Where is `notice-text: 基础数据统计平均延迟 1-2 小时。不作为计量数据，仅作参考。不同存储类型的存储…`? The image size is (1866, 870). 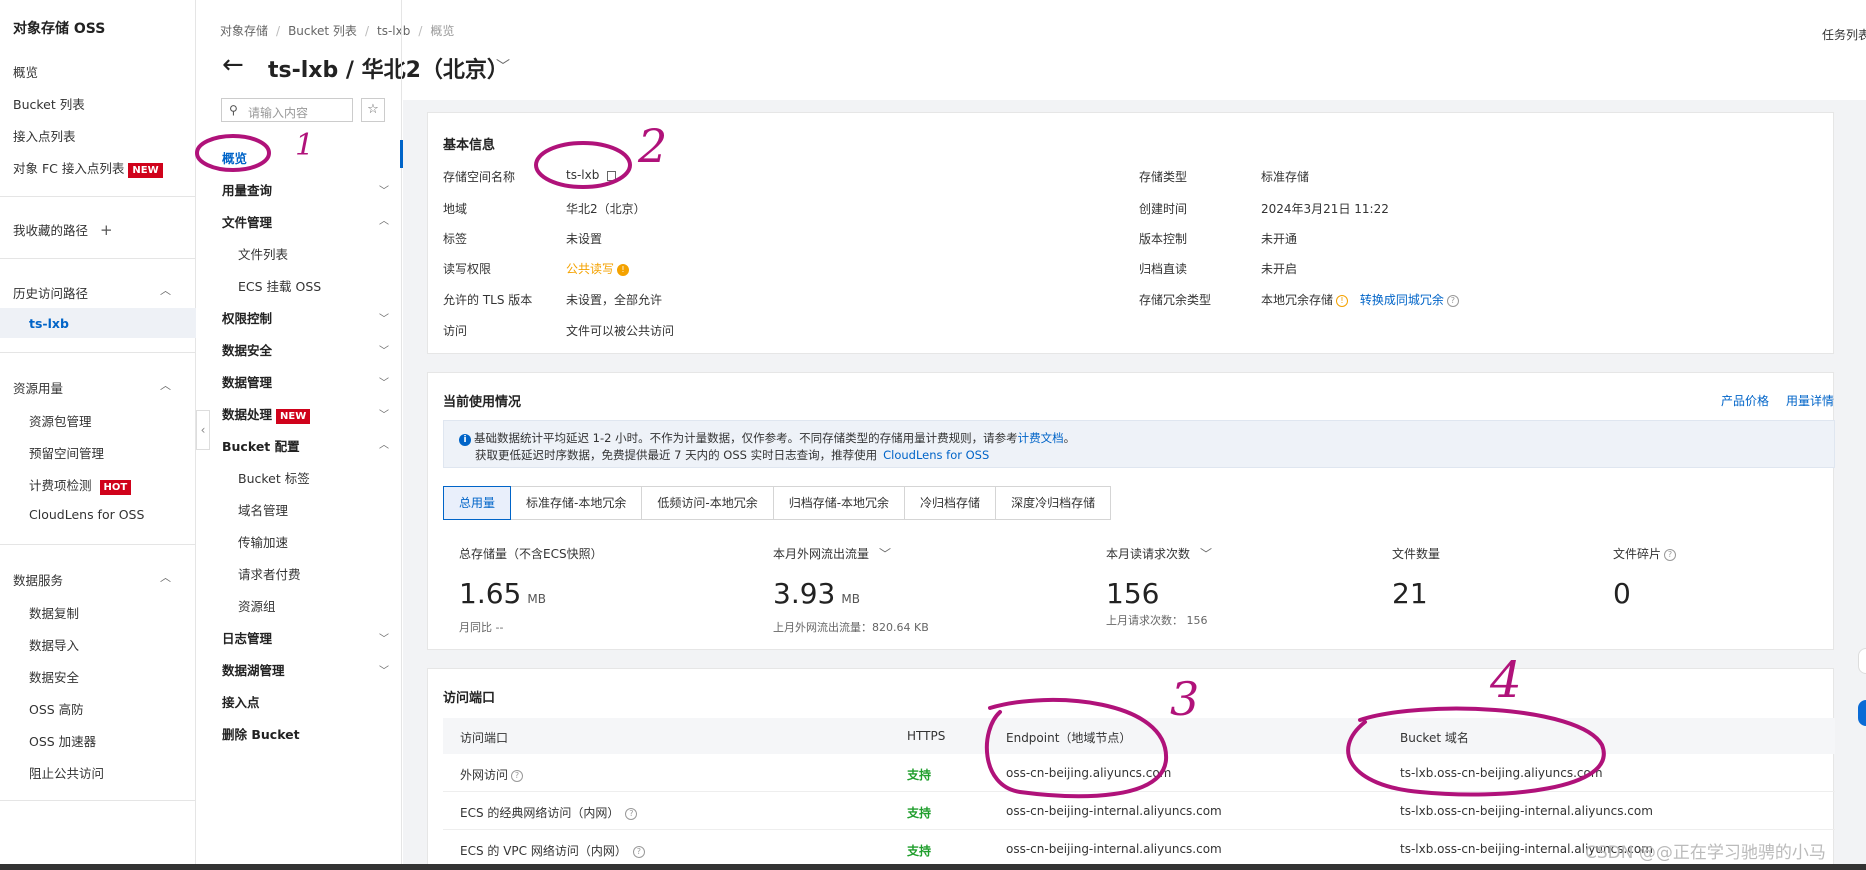
notice-text: 基础数据统计平均延迟 1-2 小时。不作为计量数据，仅作参考。不同存储类型的存储… is located at coordinates (746, 438).